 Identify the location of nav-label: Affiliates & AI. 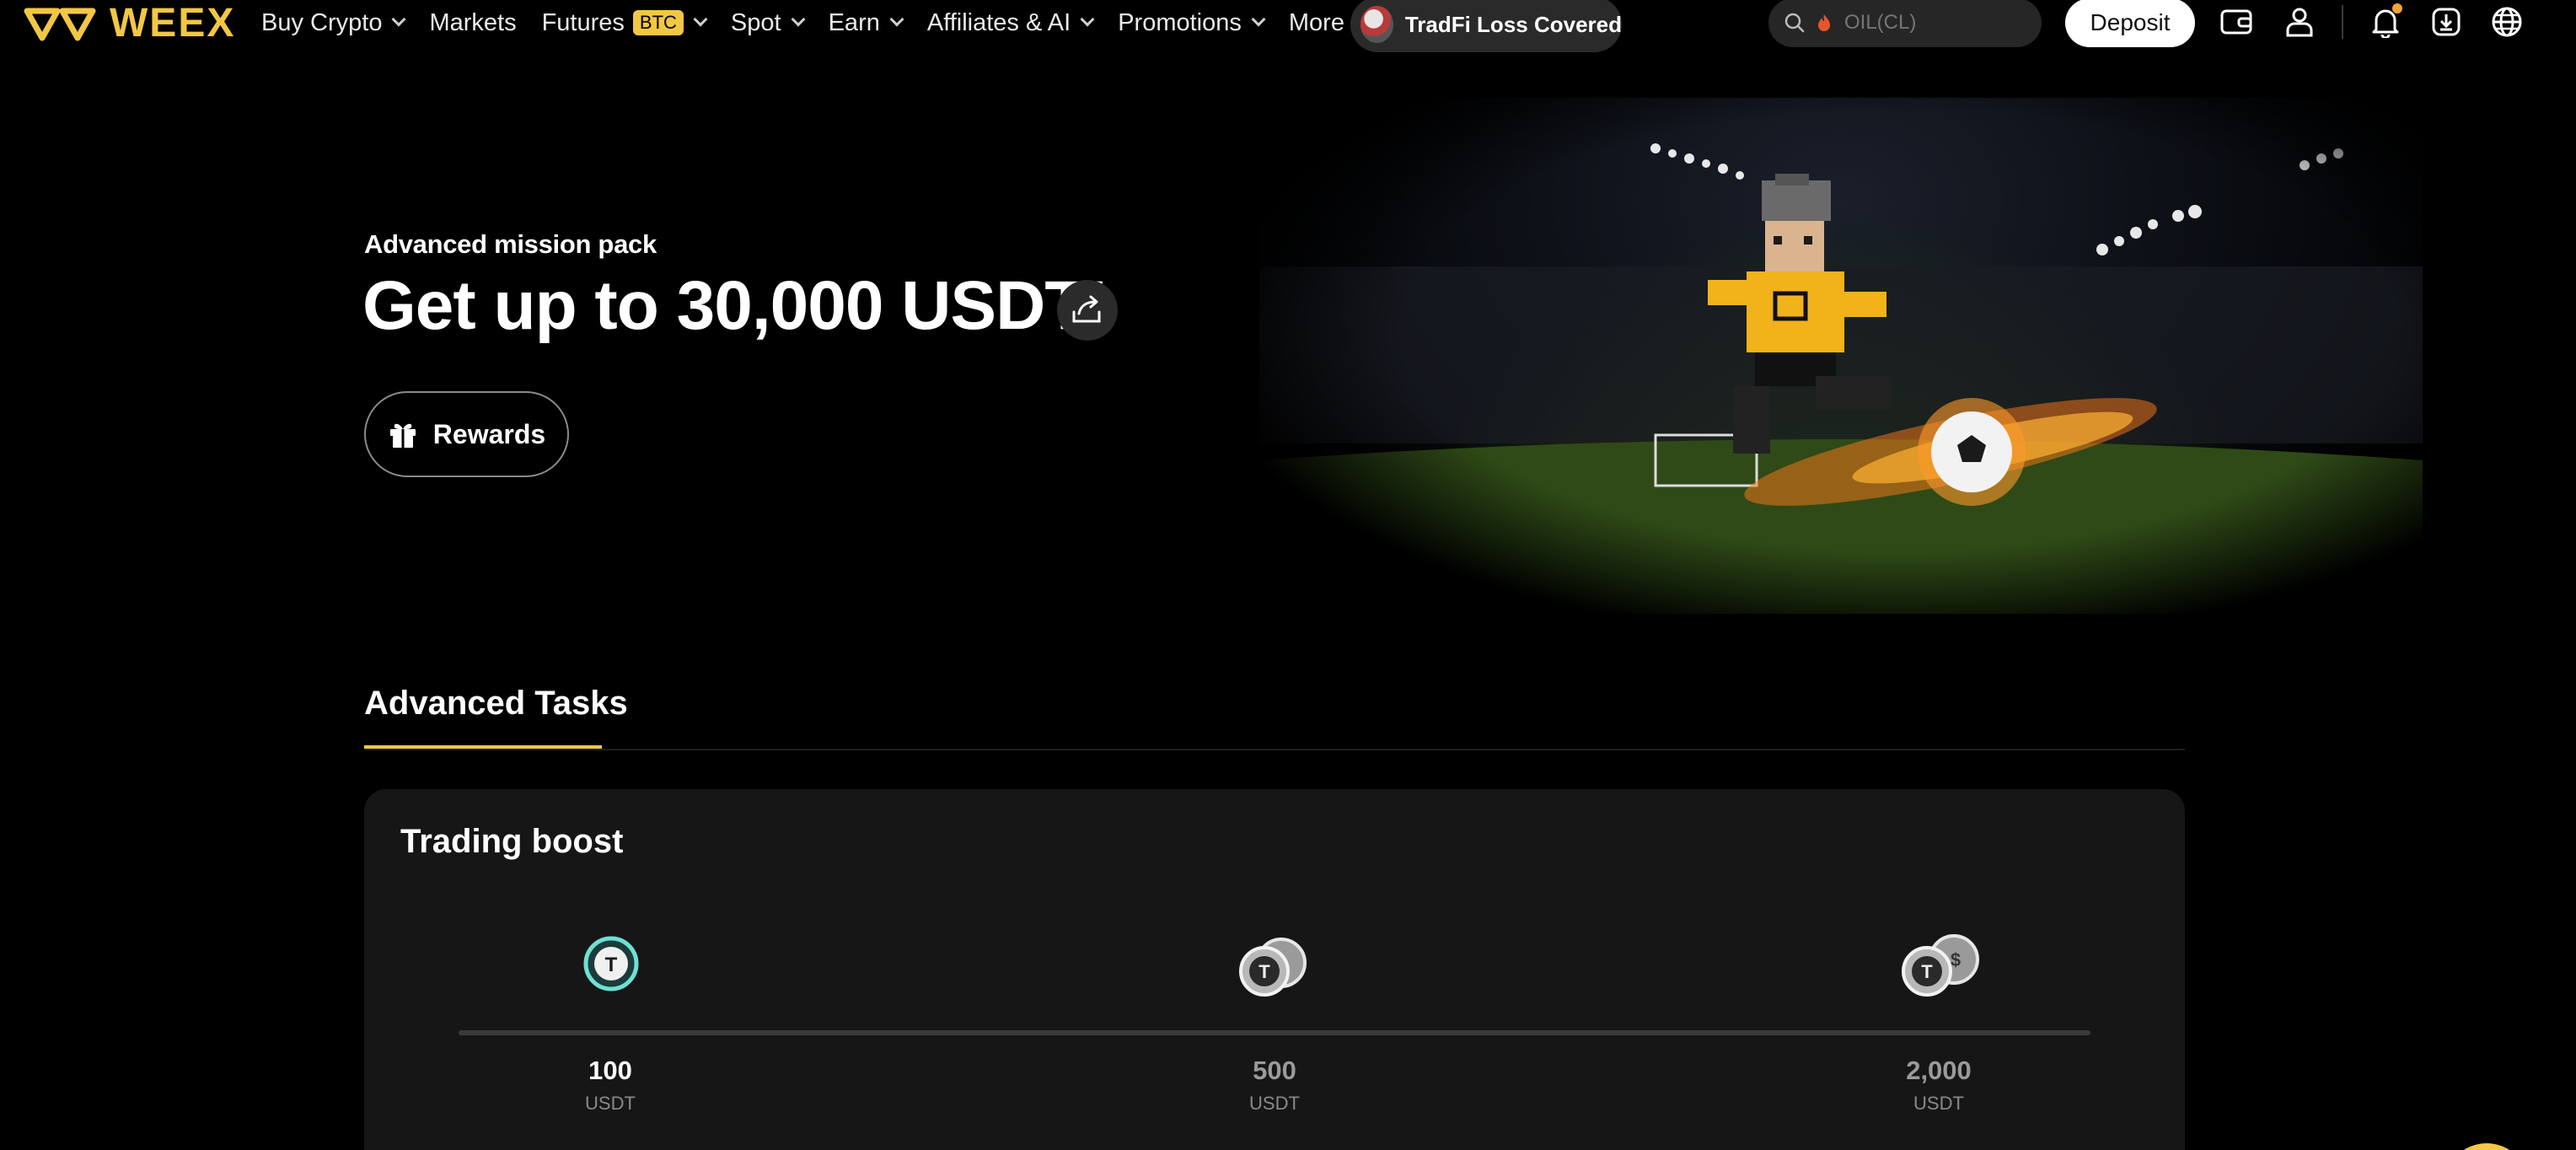
(998, 22).